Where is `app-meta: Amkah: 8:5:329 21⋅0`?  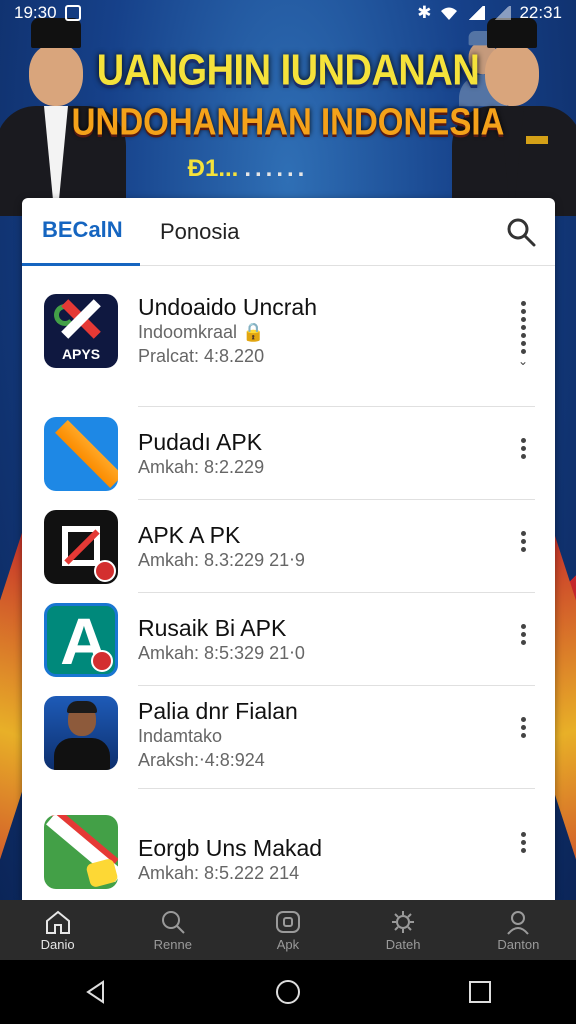 app-meta: Amkah: 8:5:329 21⋅0 is located at coordinates (221, 653).